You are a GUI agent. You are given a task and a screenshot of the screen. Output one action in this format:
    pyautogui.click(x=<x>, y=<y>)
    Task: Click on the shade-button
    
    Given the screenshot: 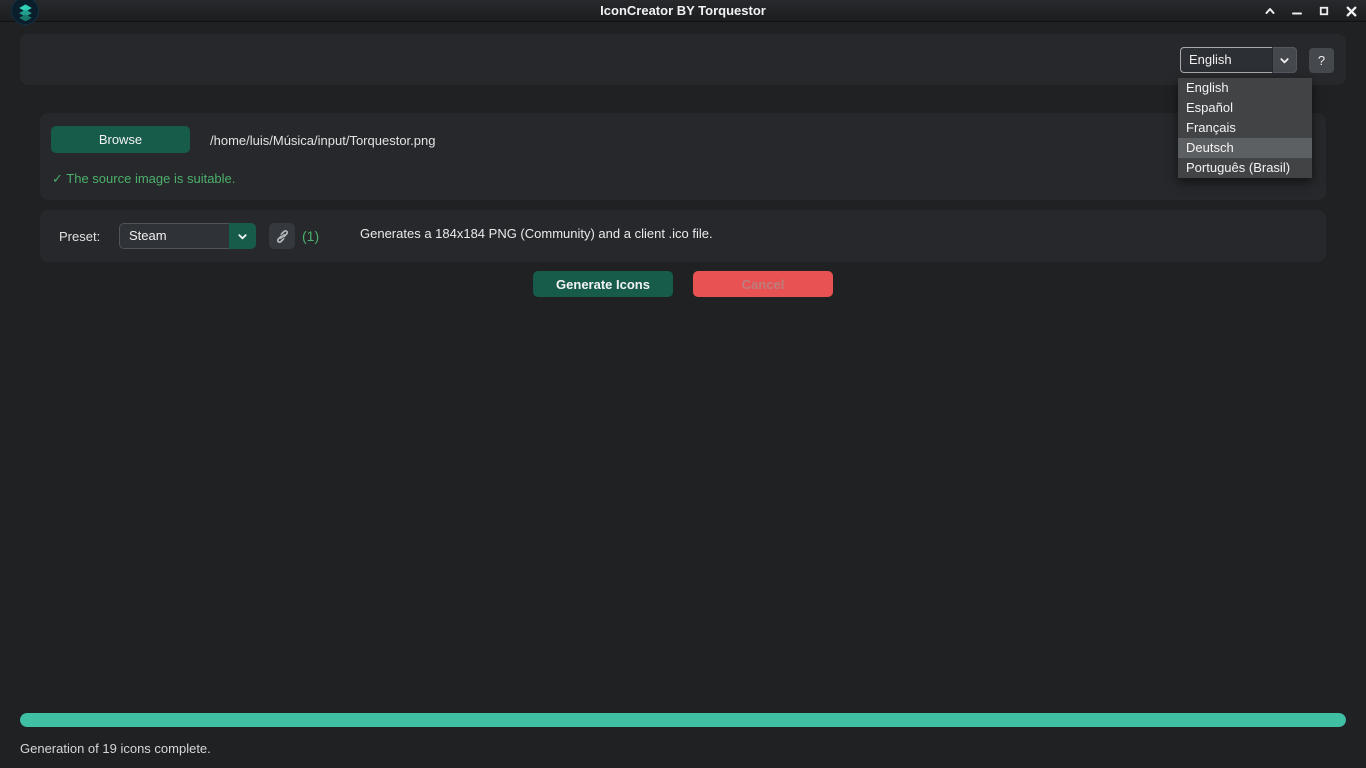 What is the action you would take?
    pyautogui.click(x=1270, y=11)
    